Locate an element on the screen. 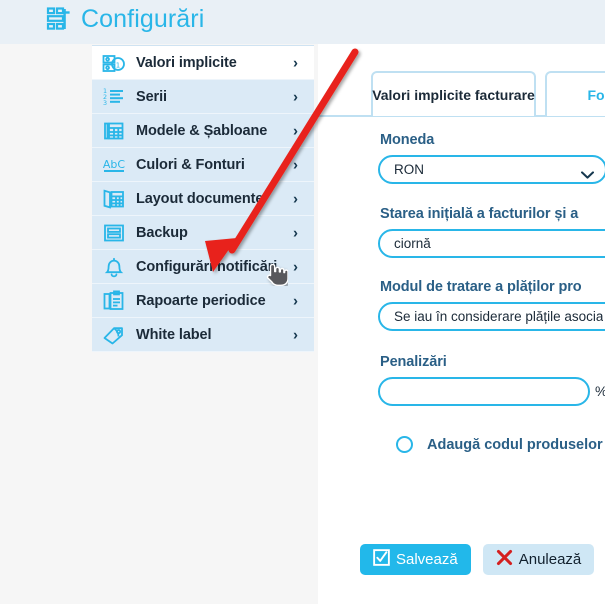 This screenshot has height=604, width=605. sidebar-item-backup: Backup › is located at coordinates (203, 233).